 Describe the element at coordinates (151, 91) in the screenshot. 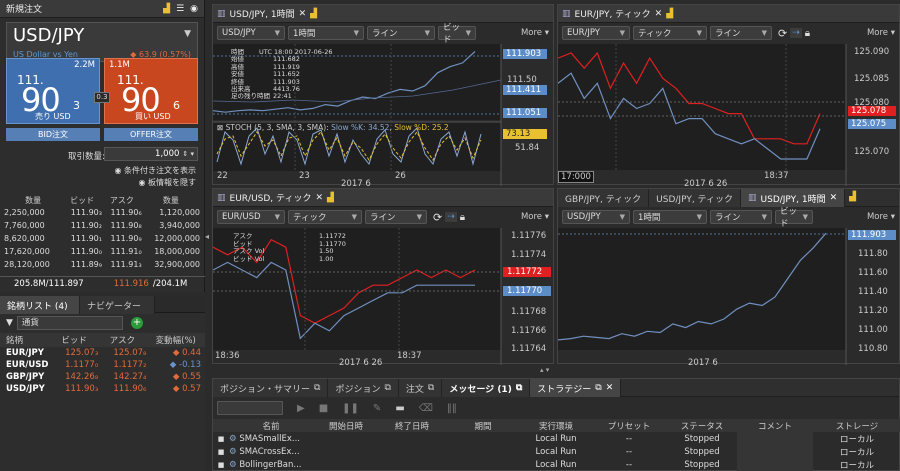

I see `buy-button: 1.1M 111. 90 6 買い USD` at that location.